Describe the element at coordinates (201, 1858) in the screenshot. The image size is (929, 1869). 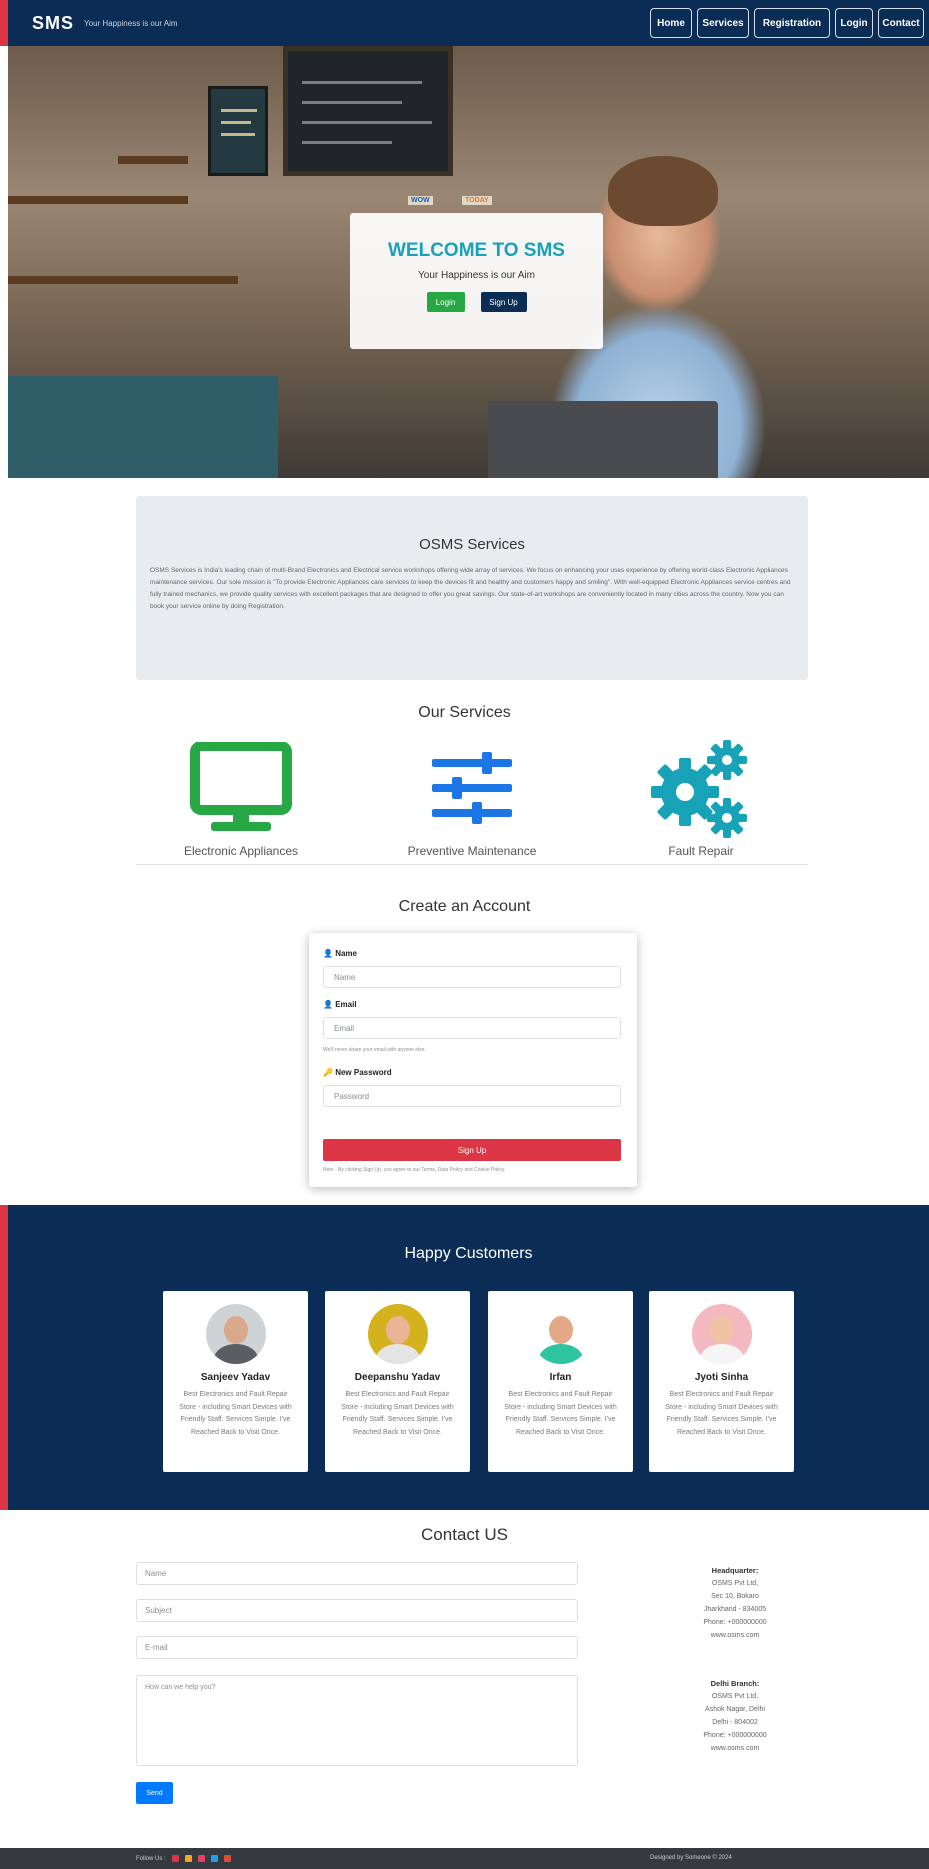
I see `instagram-icon` at that location.